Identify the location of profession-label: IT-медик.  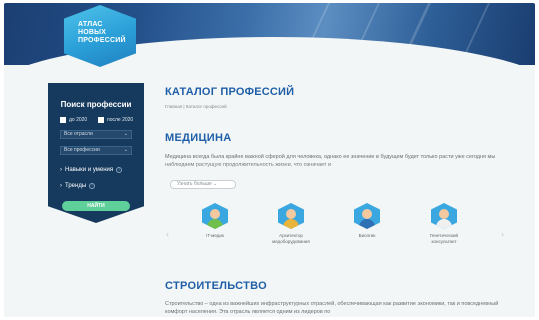
(215, 235).